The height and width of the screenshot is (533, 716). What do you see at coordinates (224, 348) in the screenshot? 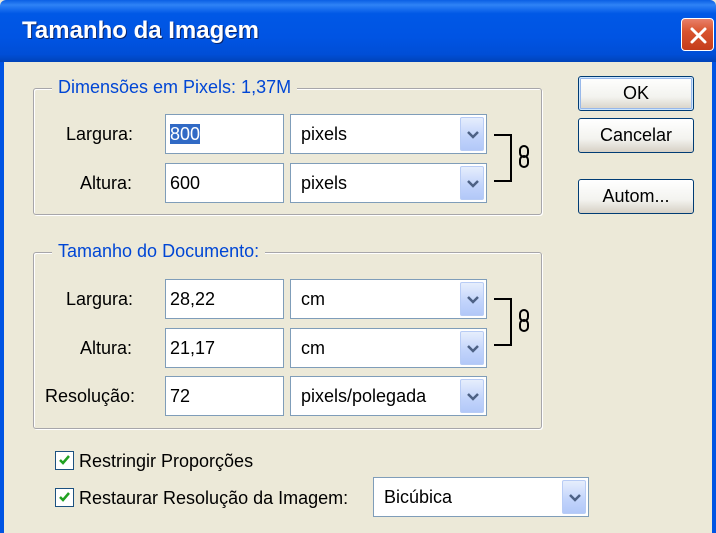
I see `doc-height-input: 21,17` at bounding box center [224, 348].